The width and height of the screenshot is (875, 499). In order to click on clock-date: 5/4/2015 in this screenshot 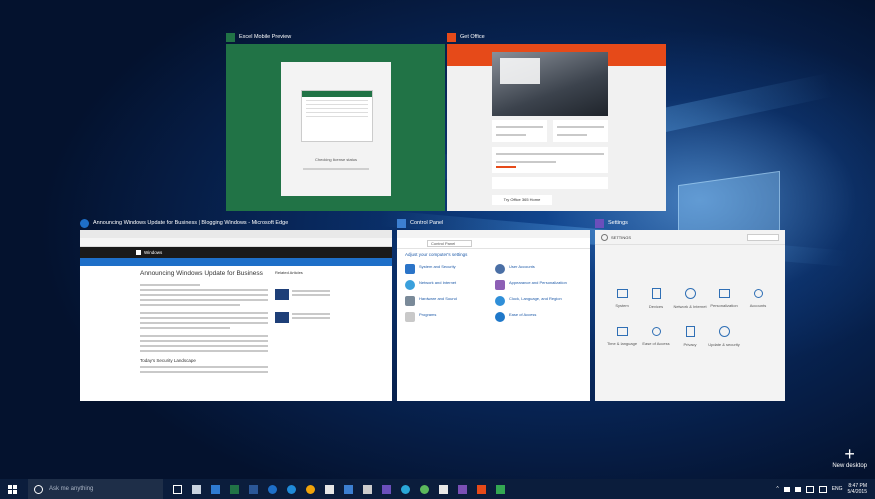, I will do `click(857, 492)`.